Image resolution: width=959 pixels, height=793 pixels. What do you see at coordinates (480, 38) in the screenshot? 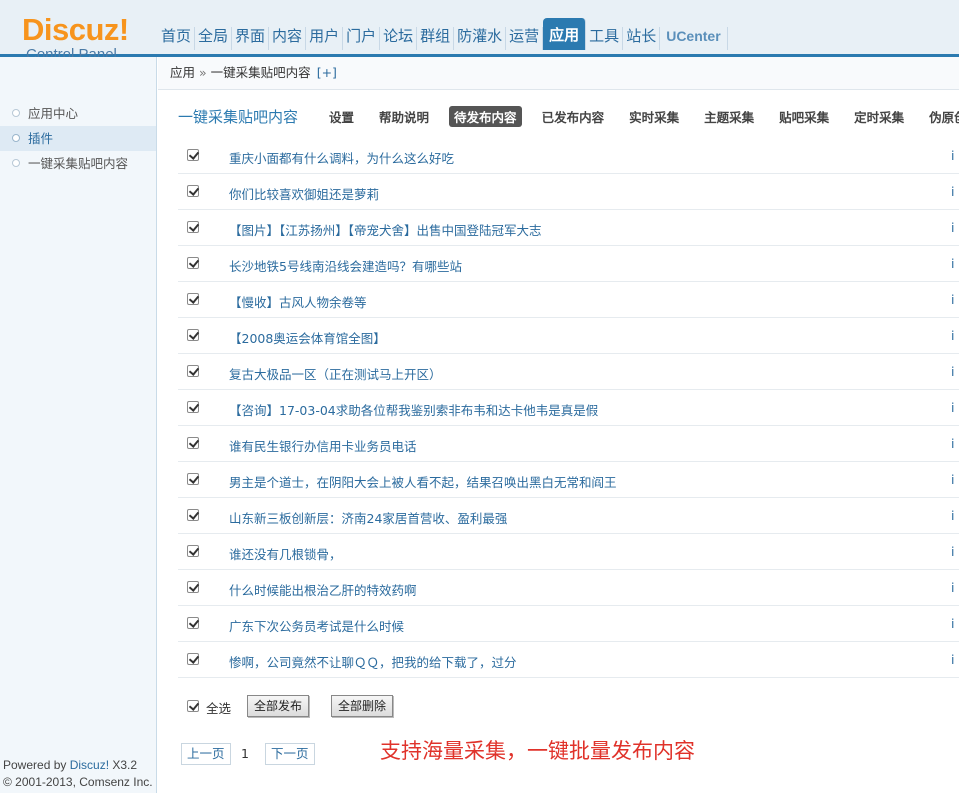
I see `nav-item-8: 防灌水` at bounding box center [480, 38].